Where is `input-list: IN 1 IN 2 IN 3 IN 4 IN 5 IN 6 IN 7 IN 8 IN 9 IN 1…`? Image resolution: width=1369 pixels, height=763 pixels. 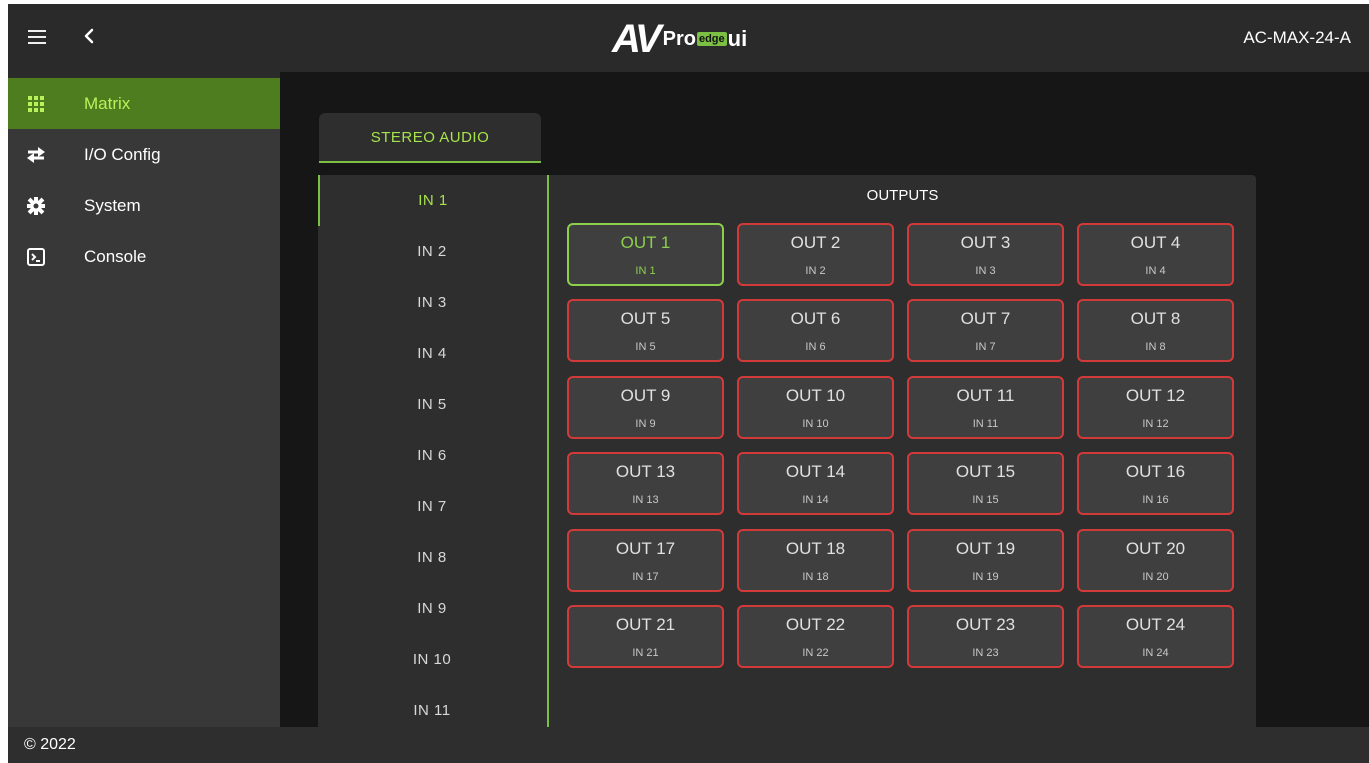 input-list: IN 1 IN 2 IN 3 IN 4 IN 5 IN 6 IN 7 IN 8 IN 9 IN 1… is located at coordinates (432, 455).